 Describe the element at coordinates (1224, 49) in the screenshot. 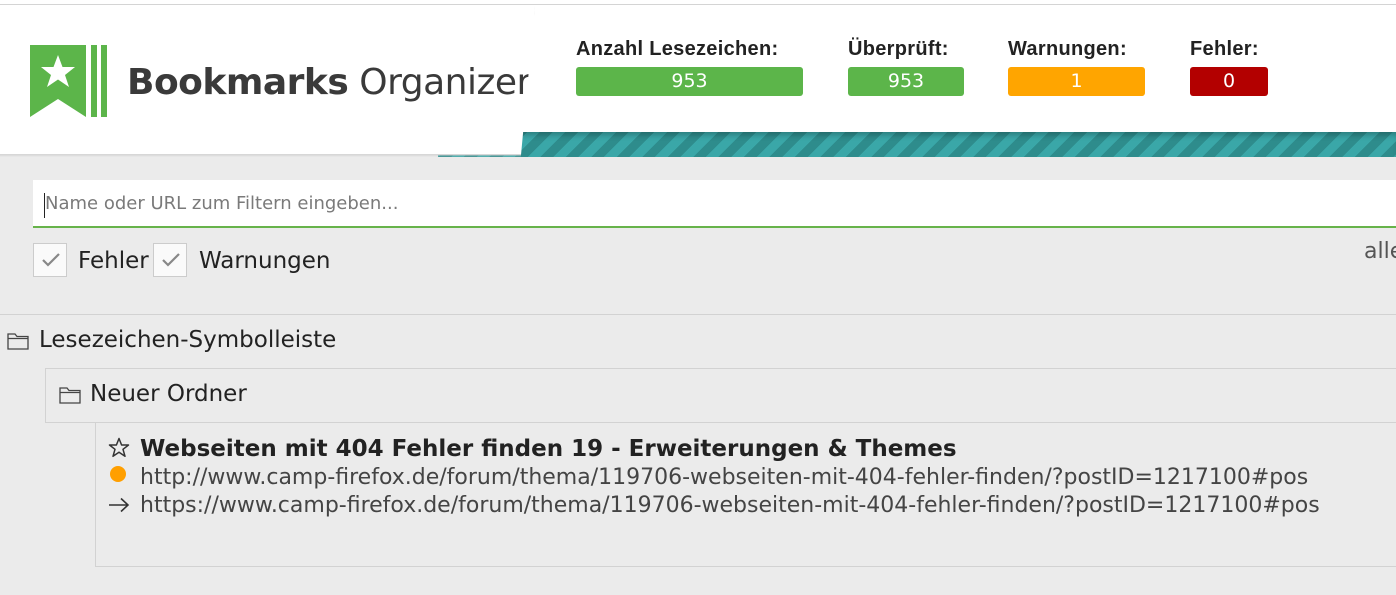

I see `stat-errors-label: Fehler:` at that location.